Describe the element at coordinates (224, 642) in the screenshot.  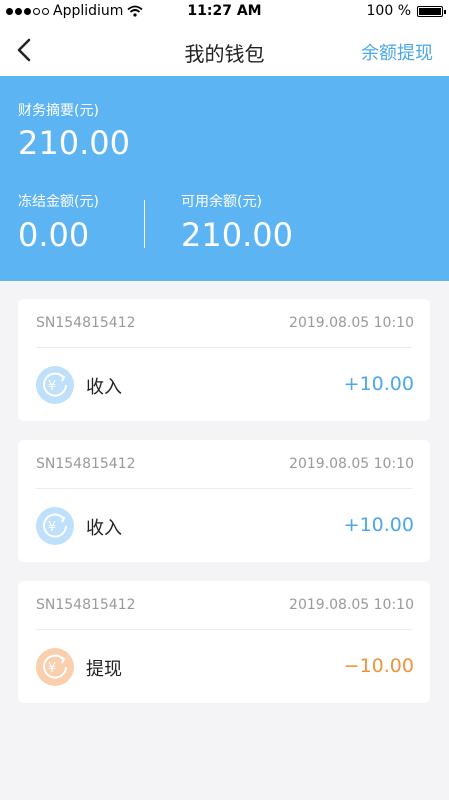
I see `transaction-card: SN154815412 2019.08.05 10:10 ¥ 提现 −10.00` at that location.